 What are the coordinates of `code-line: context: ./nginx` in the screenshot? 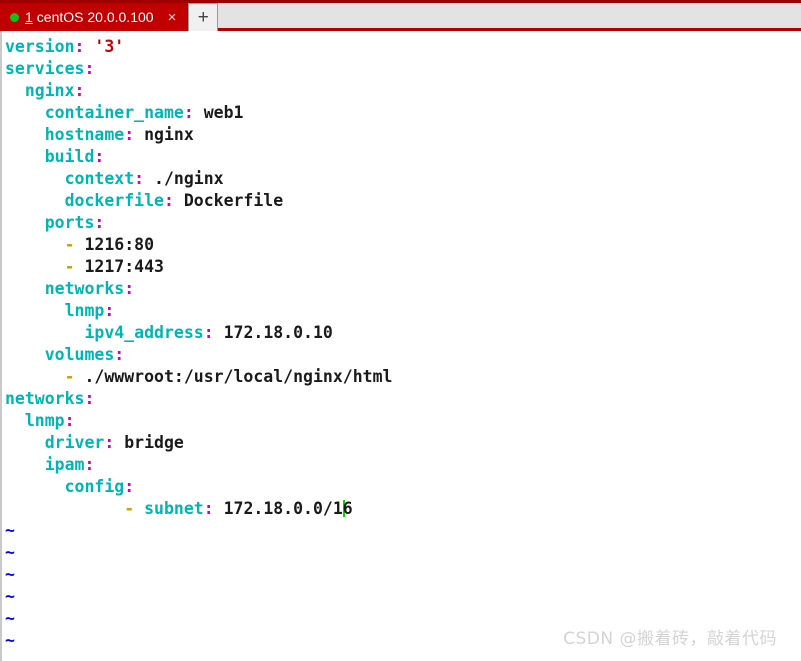 It's located at (144, 178).